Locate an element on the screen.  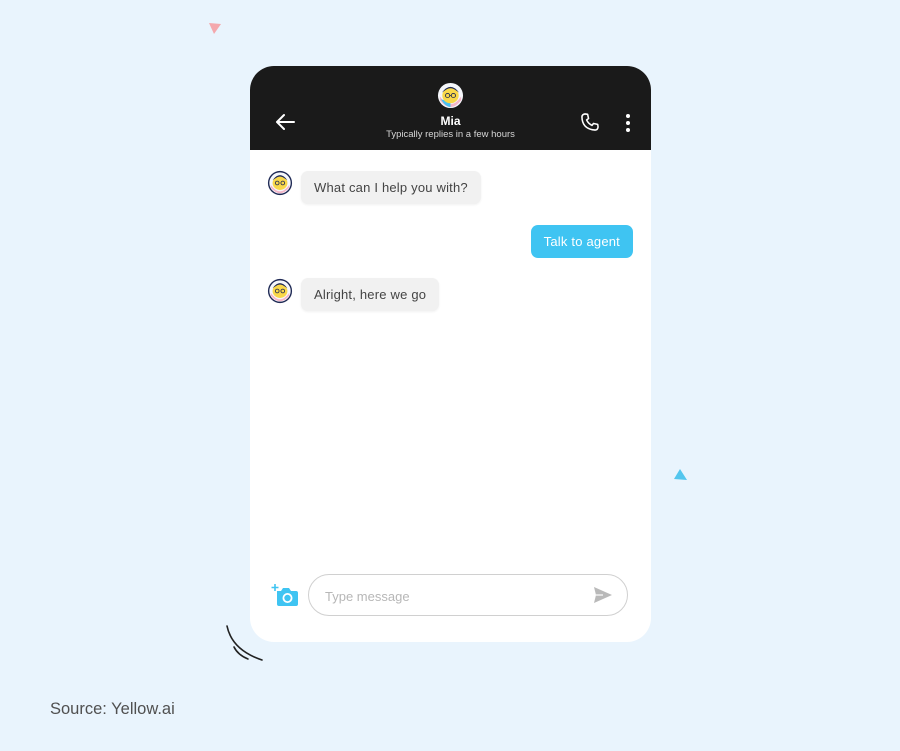
message-composer is located at coordinates (468, 595).